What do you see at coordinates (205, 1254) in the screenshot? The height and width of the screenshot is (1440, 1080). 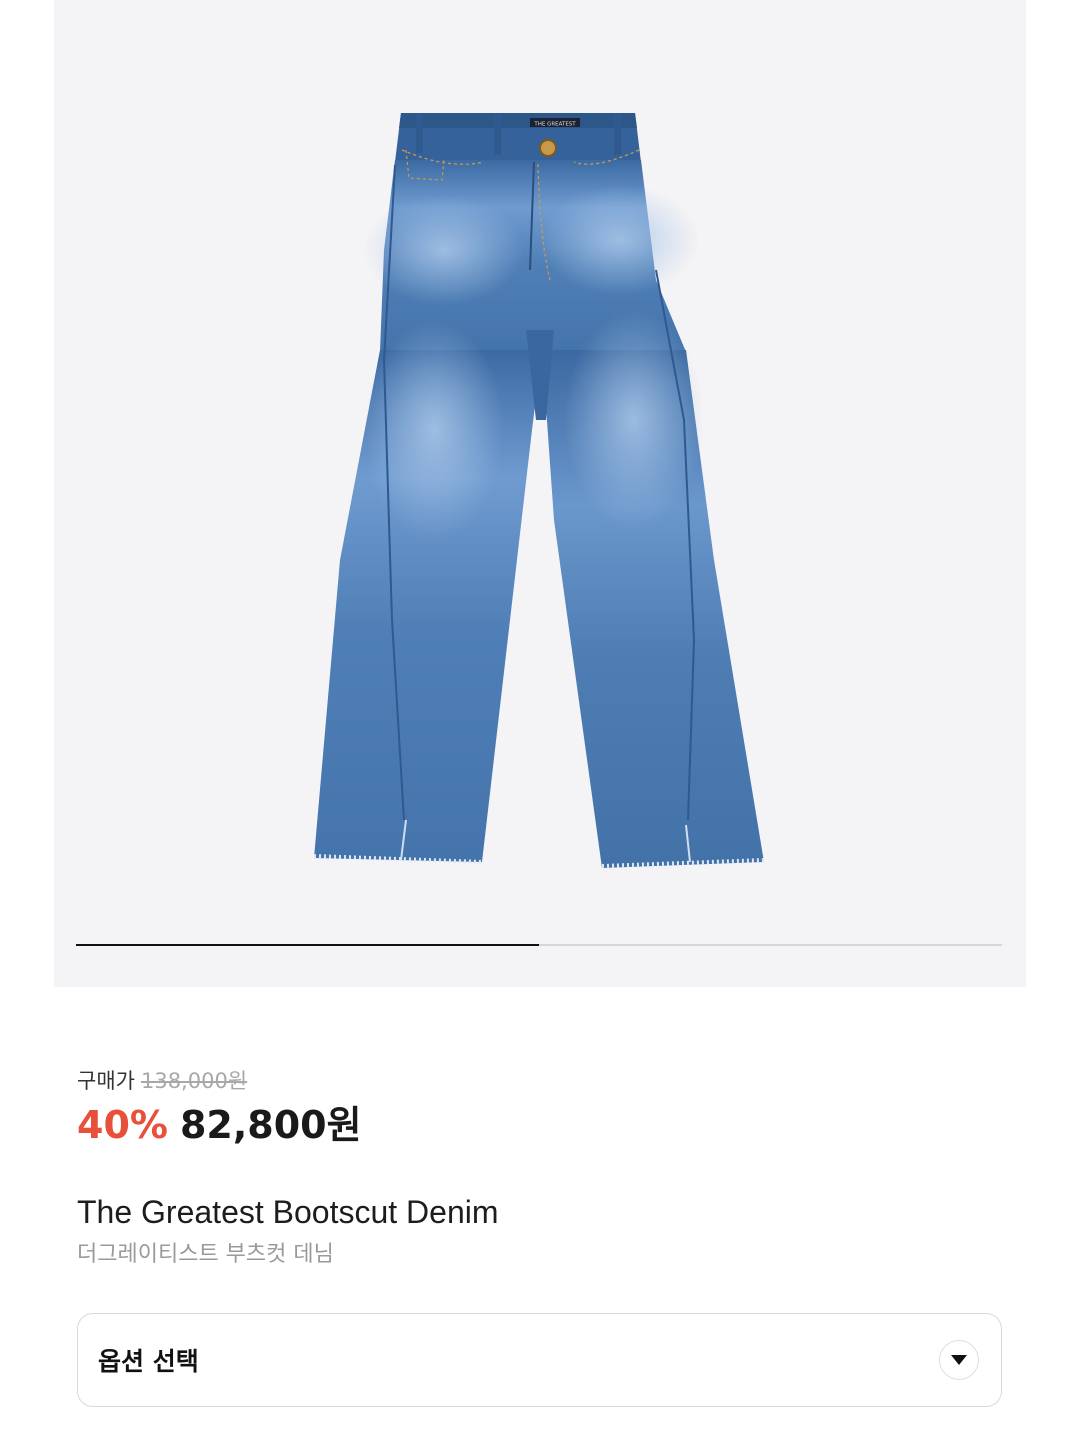 I see `product-name-korean: 더그레이티스트 부츠컷 데님` at bounding box center [205, 1254].